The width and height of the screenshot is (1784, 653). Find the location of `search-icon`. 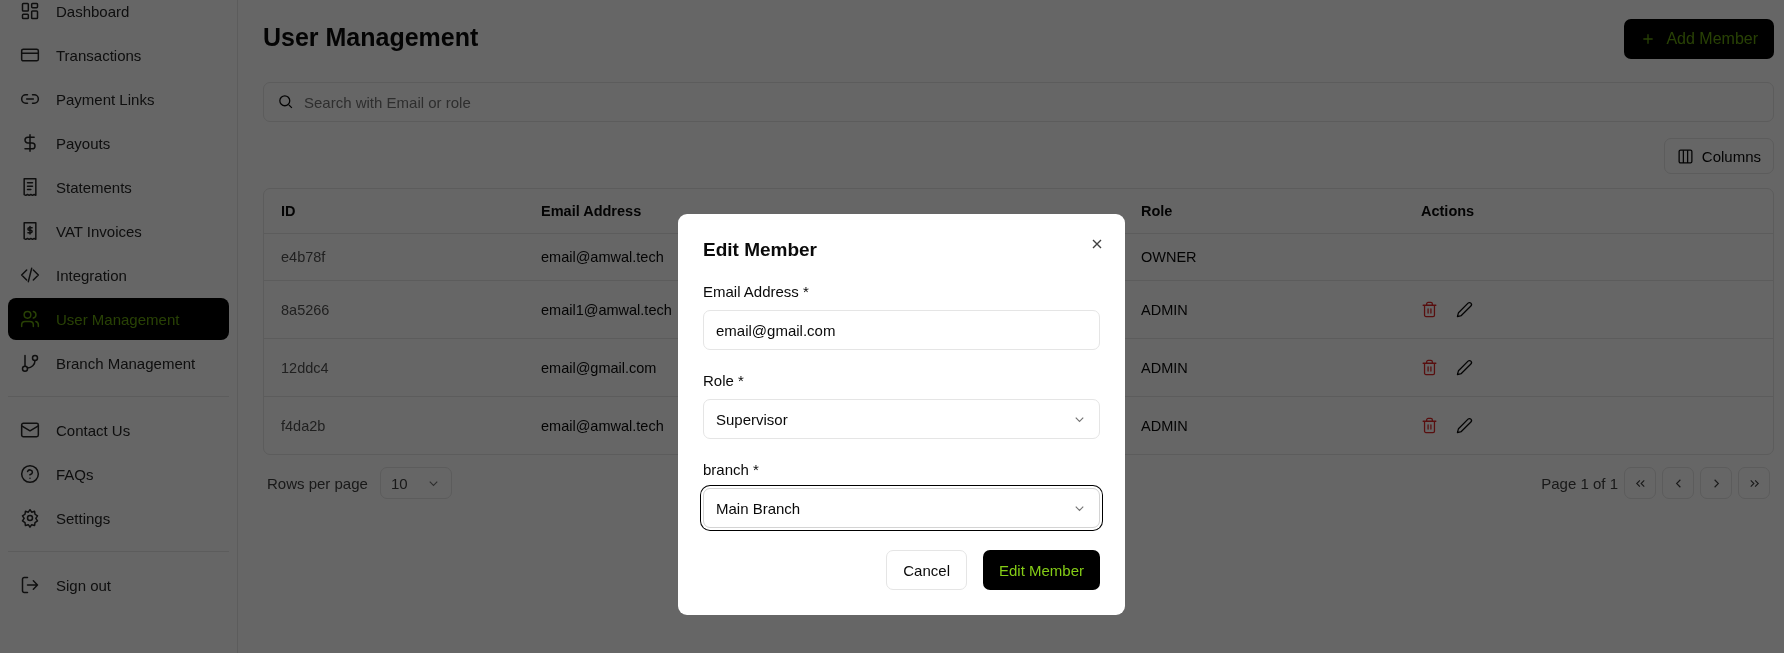

search-icon is located at coordinates (285, 101).